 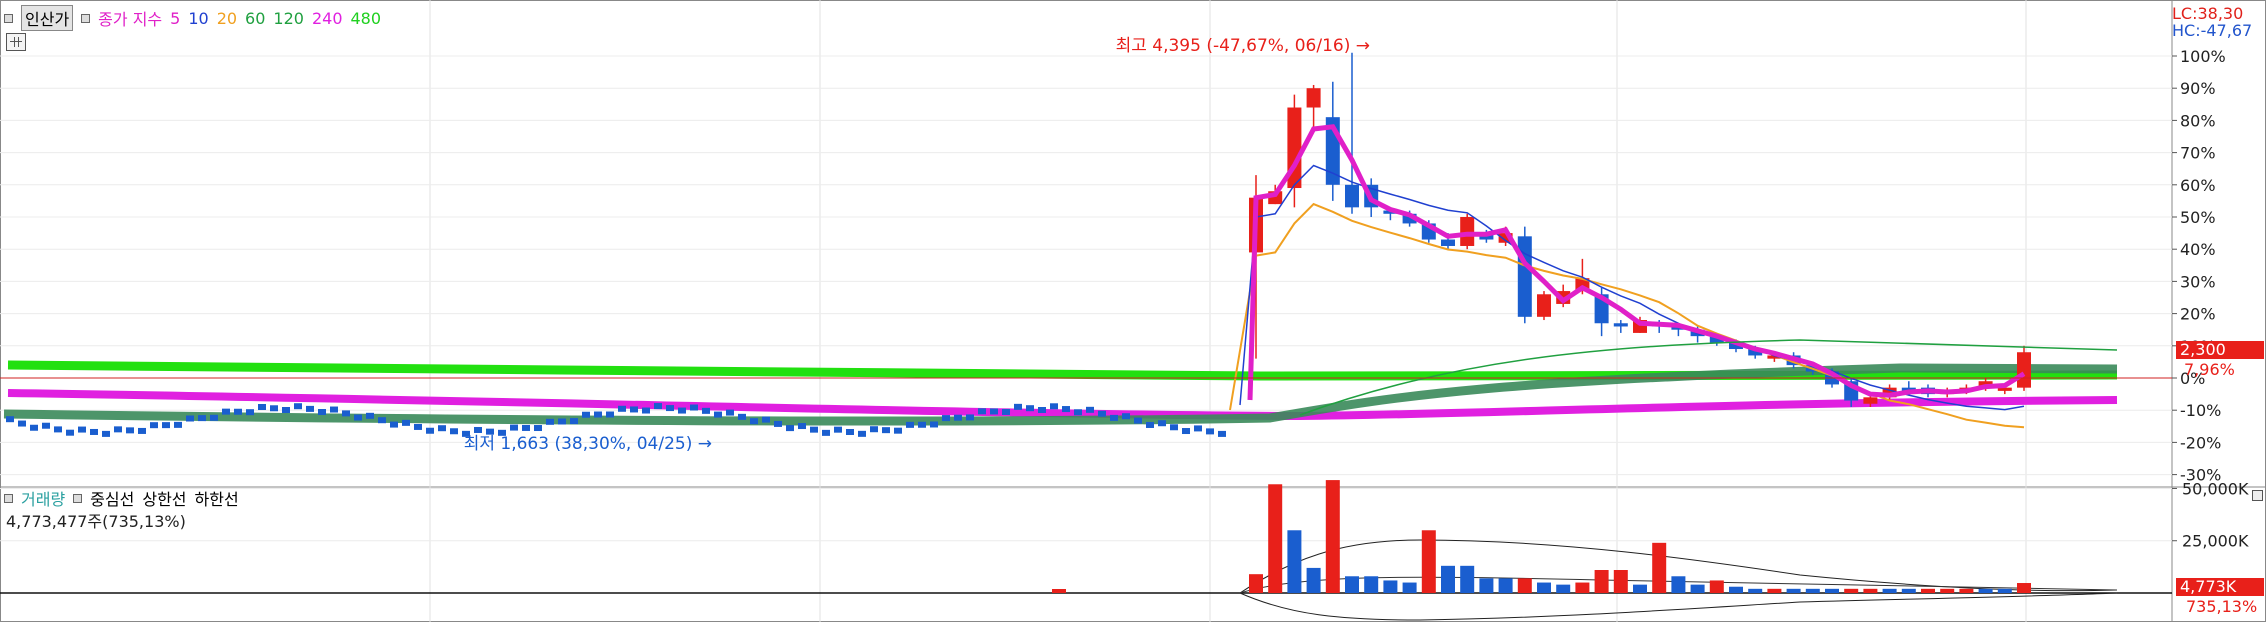 What do you see at coordinates (2198, 153) in the screenshot?
I see `y-tick-label: 70%` at bounding box center [2198, 153].